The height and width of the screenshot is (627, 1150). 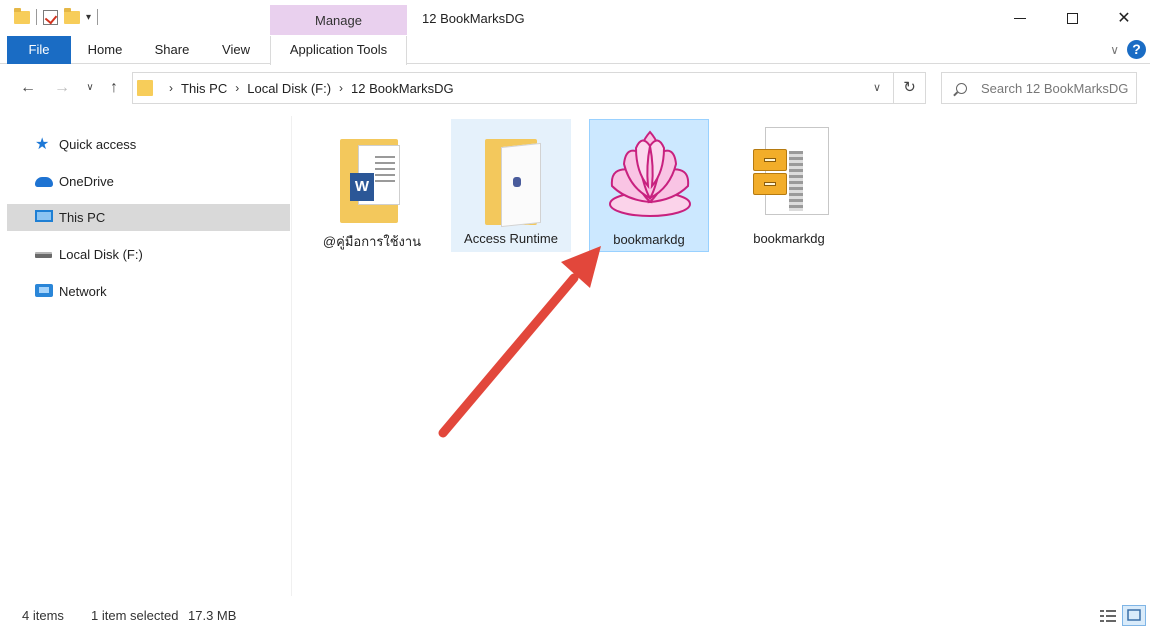 I want to click on ribbon-controls: ∨ ?, so click(x=1128, y=49).